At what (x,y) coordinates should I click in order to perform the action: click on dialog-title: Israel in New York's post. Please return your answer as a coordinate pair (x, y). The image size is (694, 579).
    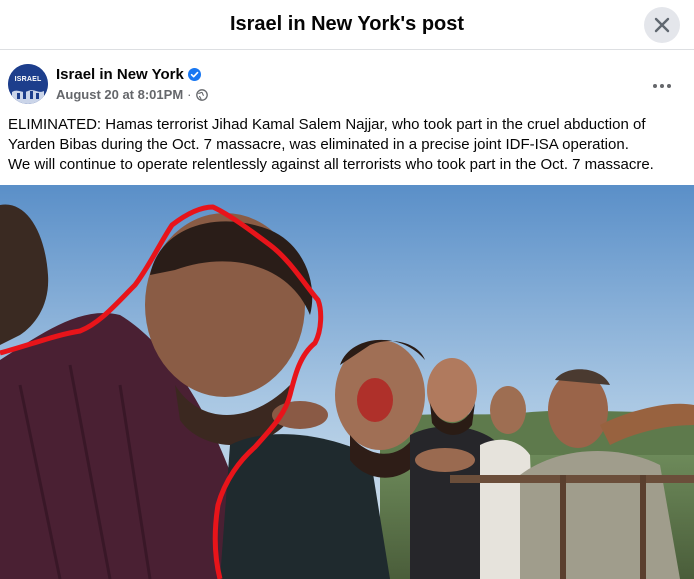
    Looking at the image, I should click on (347, 24).